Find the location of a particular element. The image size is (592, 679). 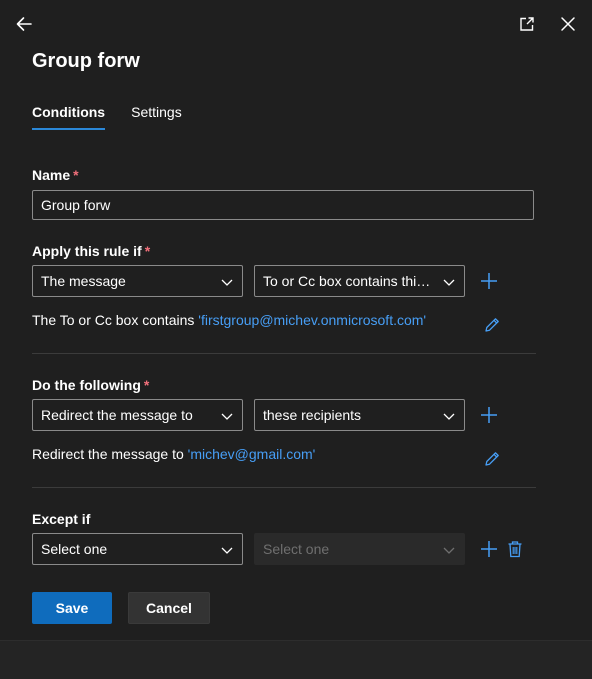

apply-rule-label: Apply this rule if * is located at coordinates (91, 251).